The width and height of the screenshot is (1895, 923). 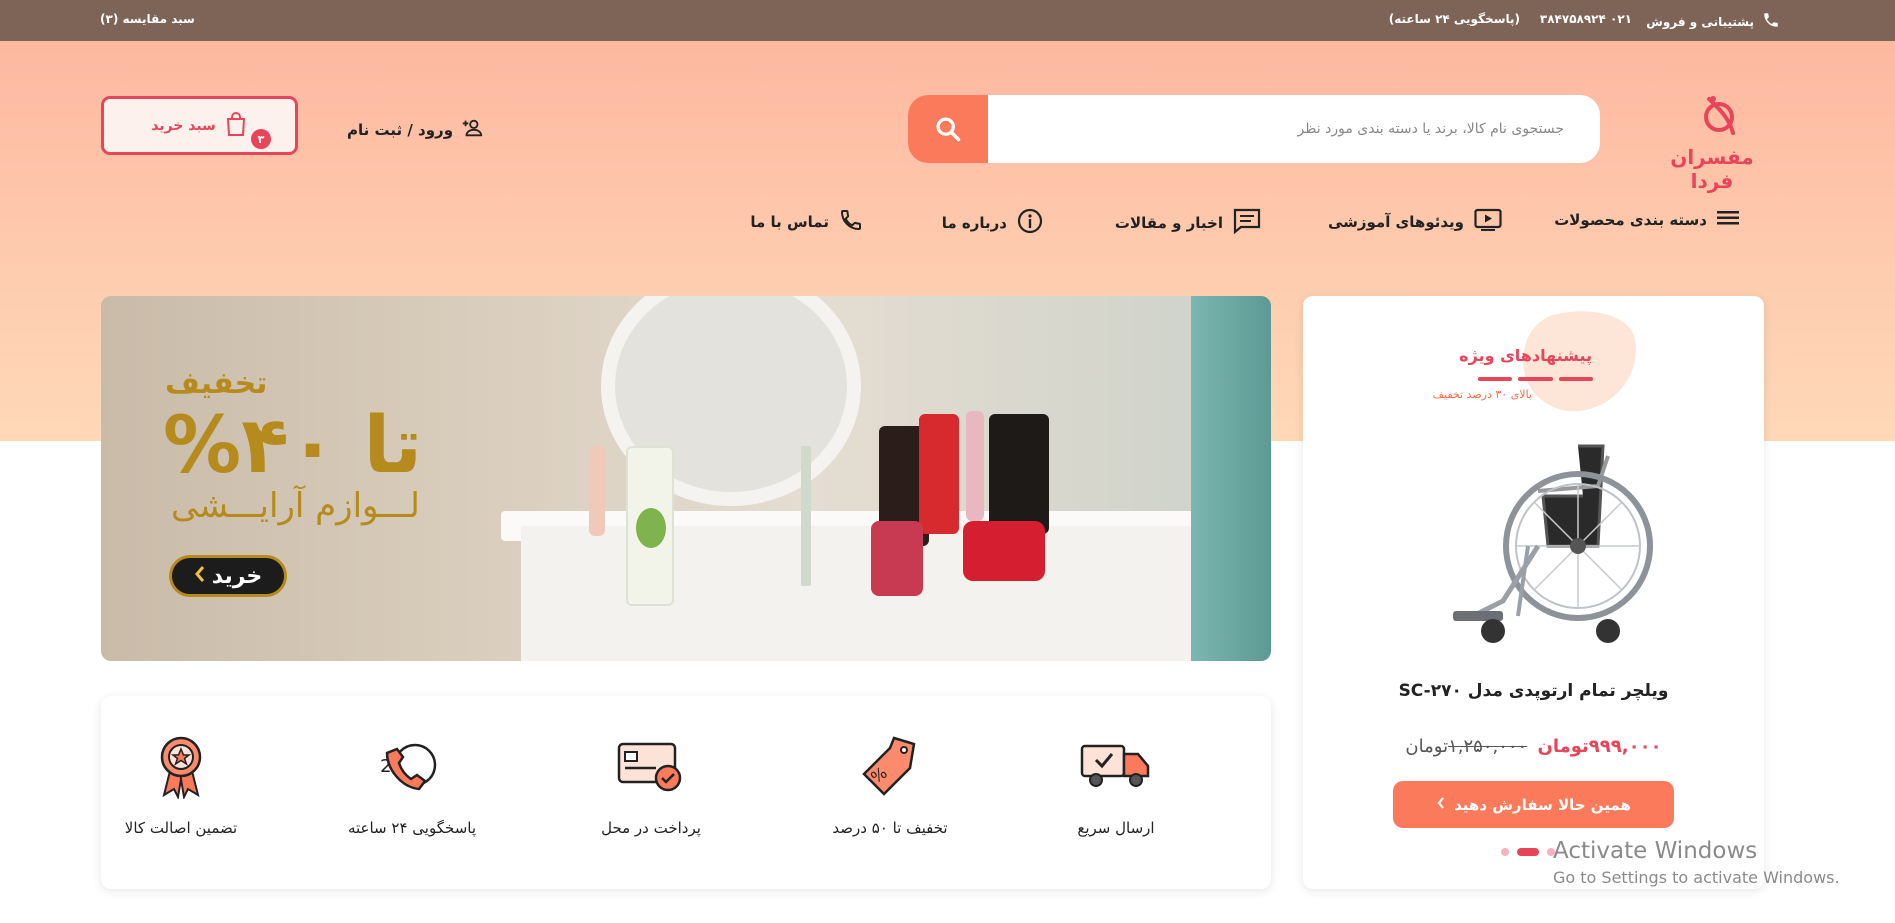 I want to click on support-label: پشتیبانی و فروش, so click(x=1700, y=21).